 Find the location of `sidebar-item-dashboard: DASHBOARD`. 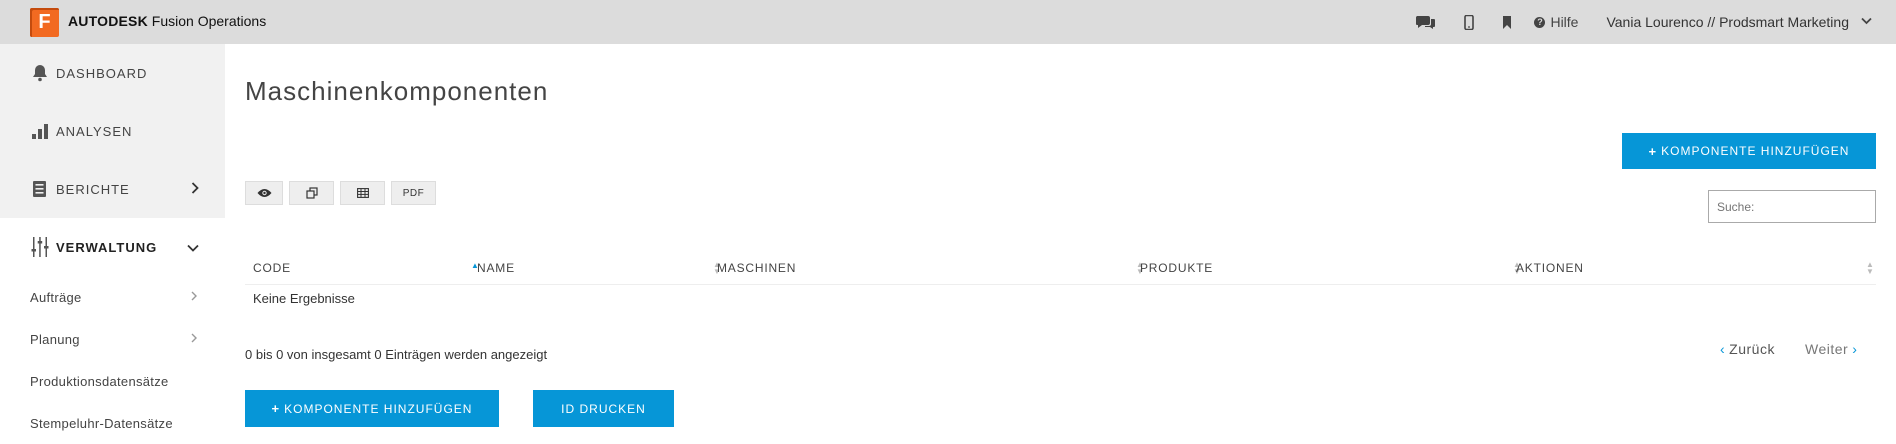

sidebar-item-dashboard: DASHBOARD is located at coordinates (112, 73).